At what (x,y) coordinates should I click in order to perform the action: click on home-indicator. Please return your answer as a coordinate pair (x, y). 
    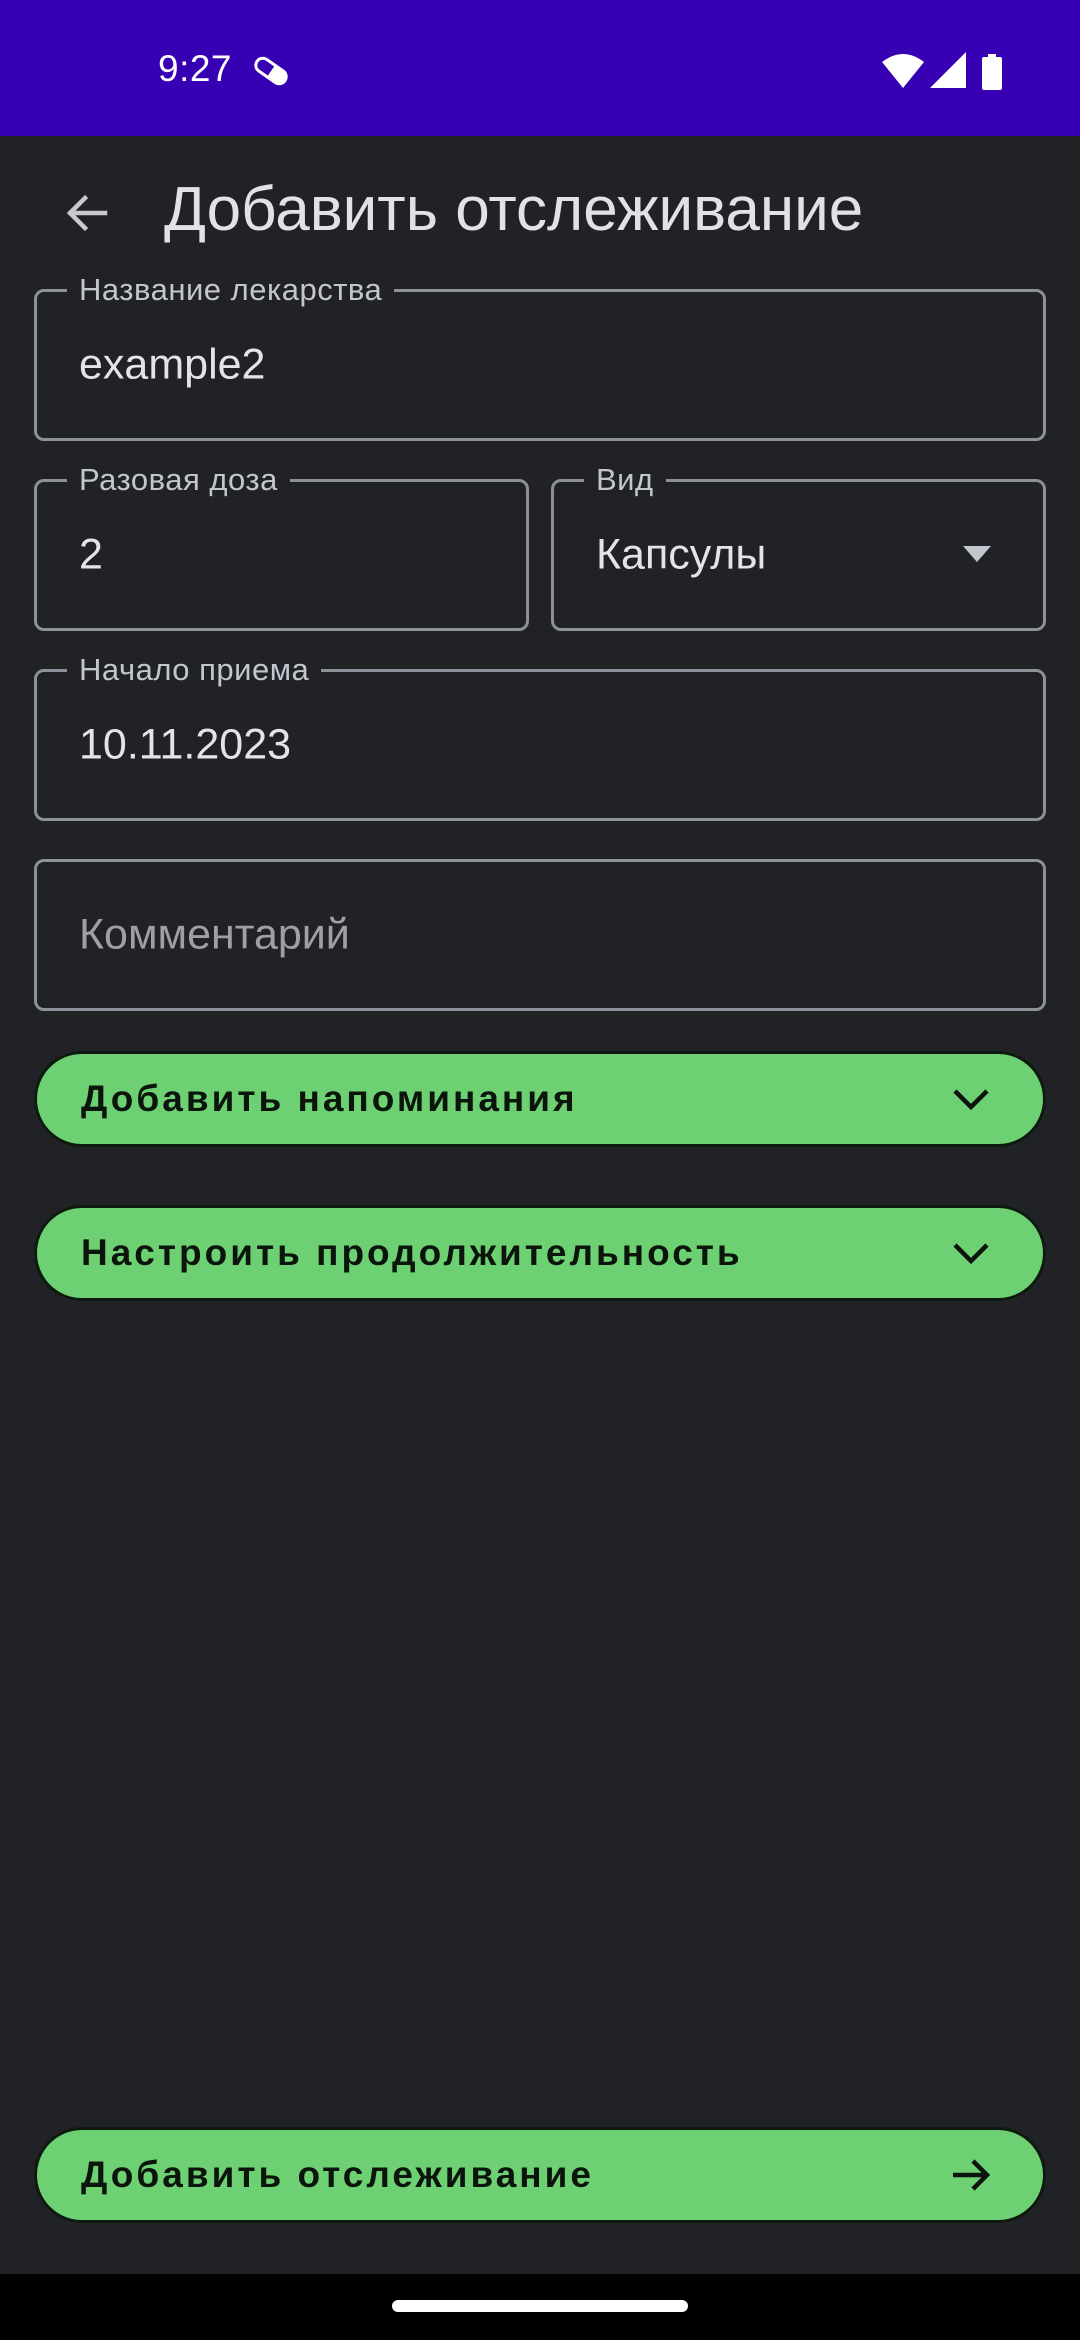
    Looking at the image, I should click on (540, 2306).